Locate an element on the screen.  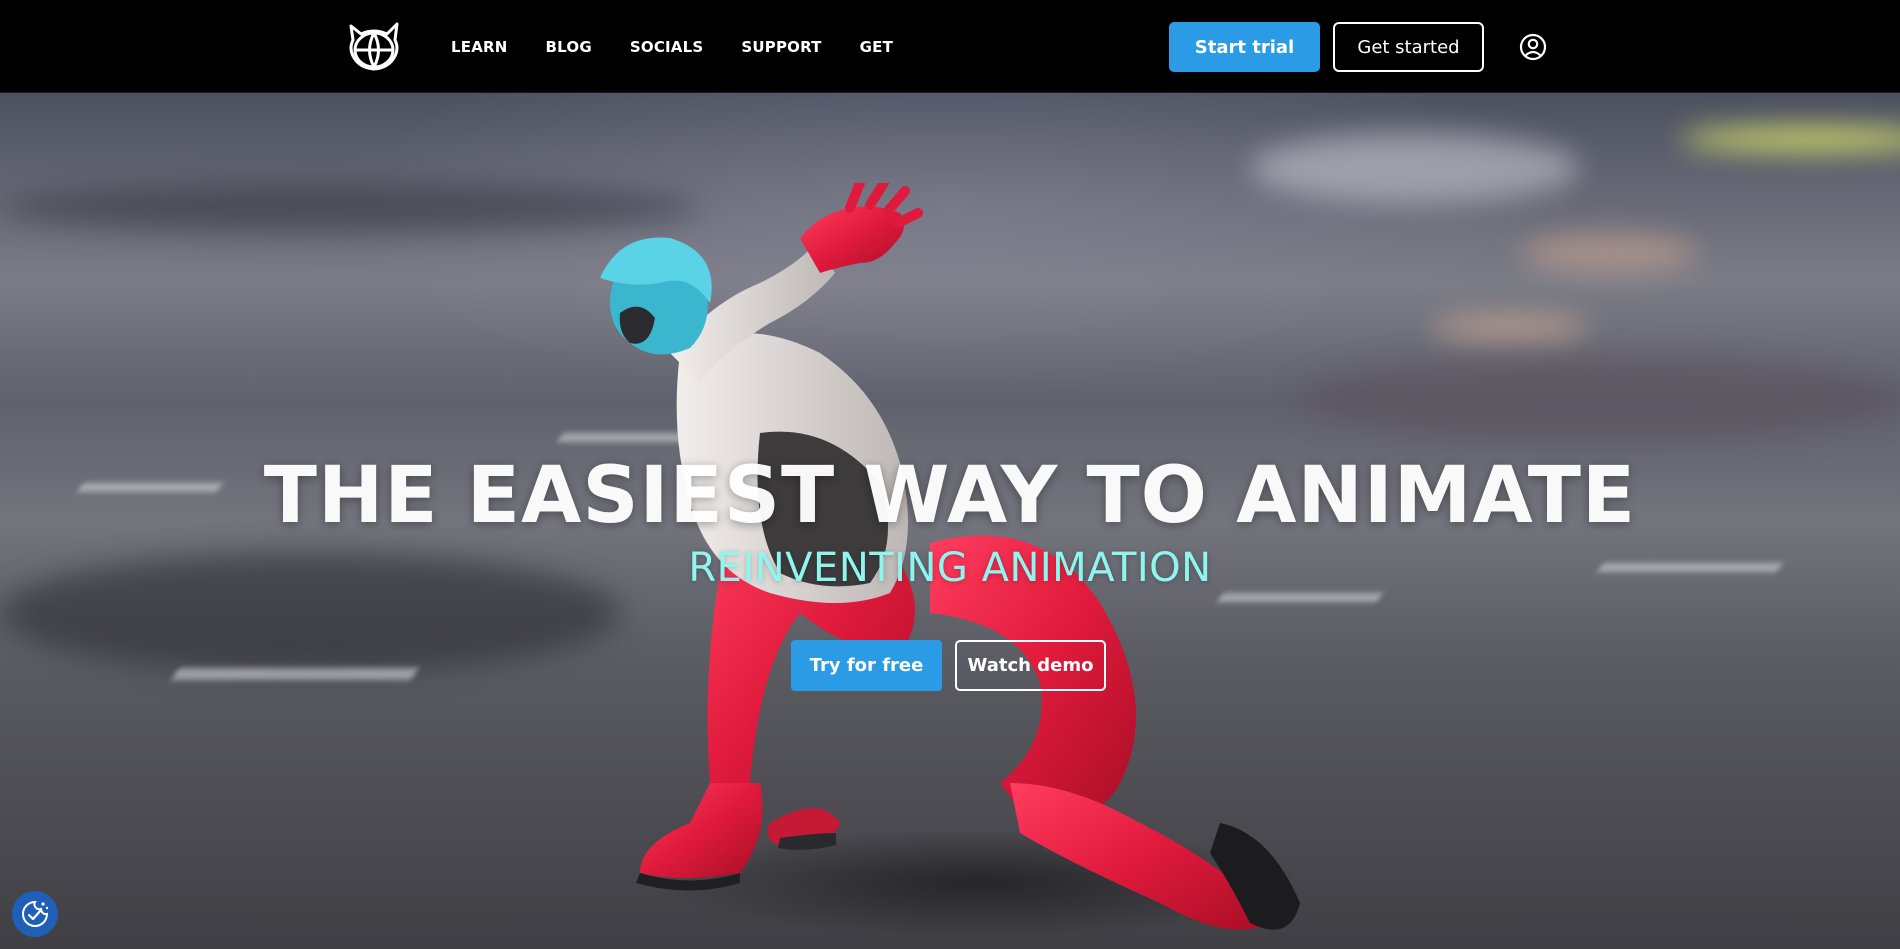
nav-links: LEARN BLOG SOCIALS SUPPORT GET is located at coordinates (691, 46).